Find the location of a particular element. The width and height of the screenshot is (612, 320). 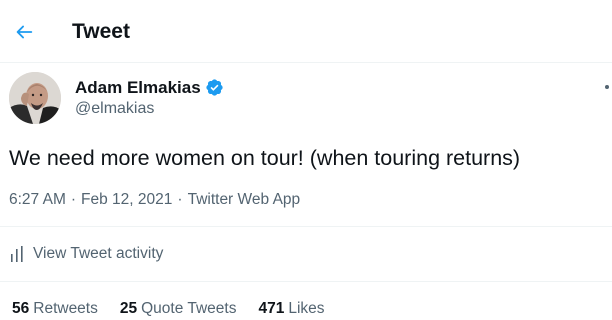

bar-chart-icon is located at coordinates (17, 254).